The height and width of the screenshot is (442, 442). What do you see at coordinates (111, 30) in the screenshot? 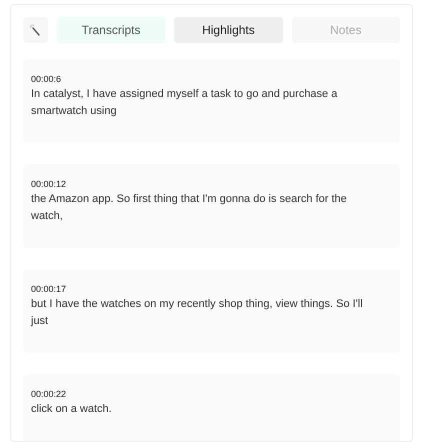
I see `tab: Transcripts` at bounding box center [111, 30].